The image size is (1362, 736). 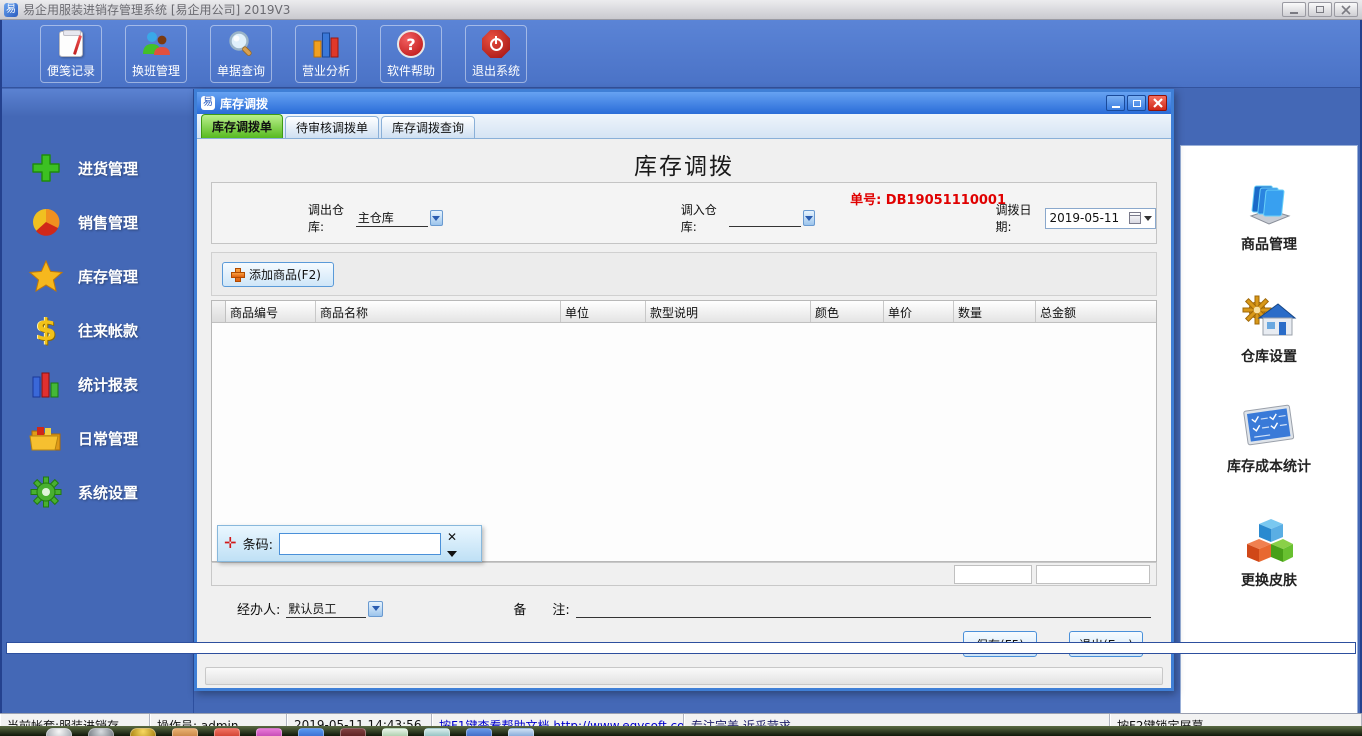 What do you see at coordinates (108, 384) in the screenshot?
I see `sidebar-item-label: 统计报表` at bounding box center [108, 384].